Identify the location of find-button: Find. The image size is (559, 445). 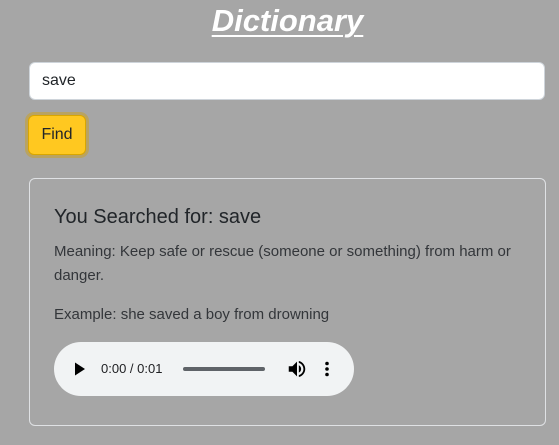
(57, 135).